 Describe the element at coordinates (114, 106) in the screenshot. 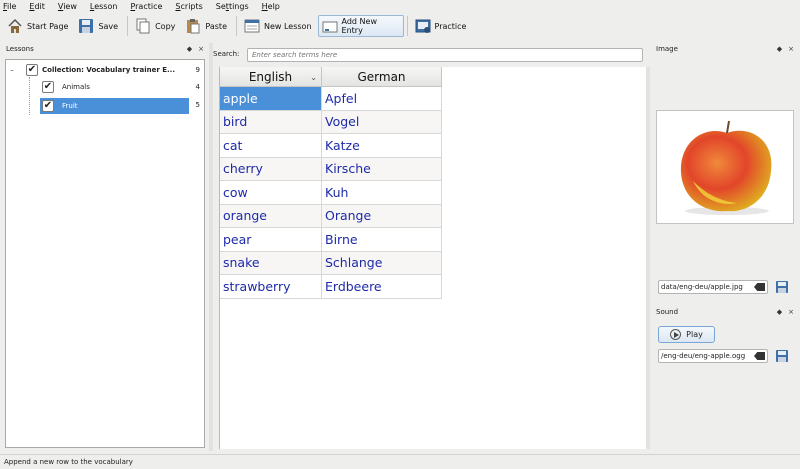

I see `tree-item-fruit: ✔ Fruit` at that location.